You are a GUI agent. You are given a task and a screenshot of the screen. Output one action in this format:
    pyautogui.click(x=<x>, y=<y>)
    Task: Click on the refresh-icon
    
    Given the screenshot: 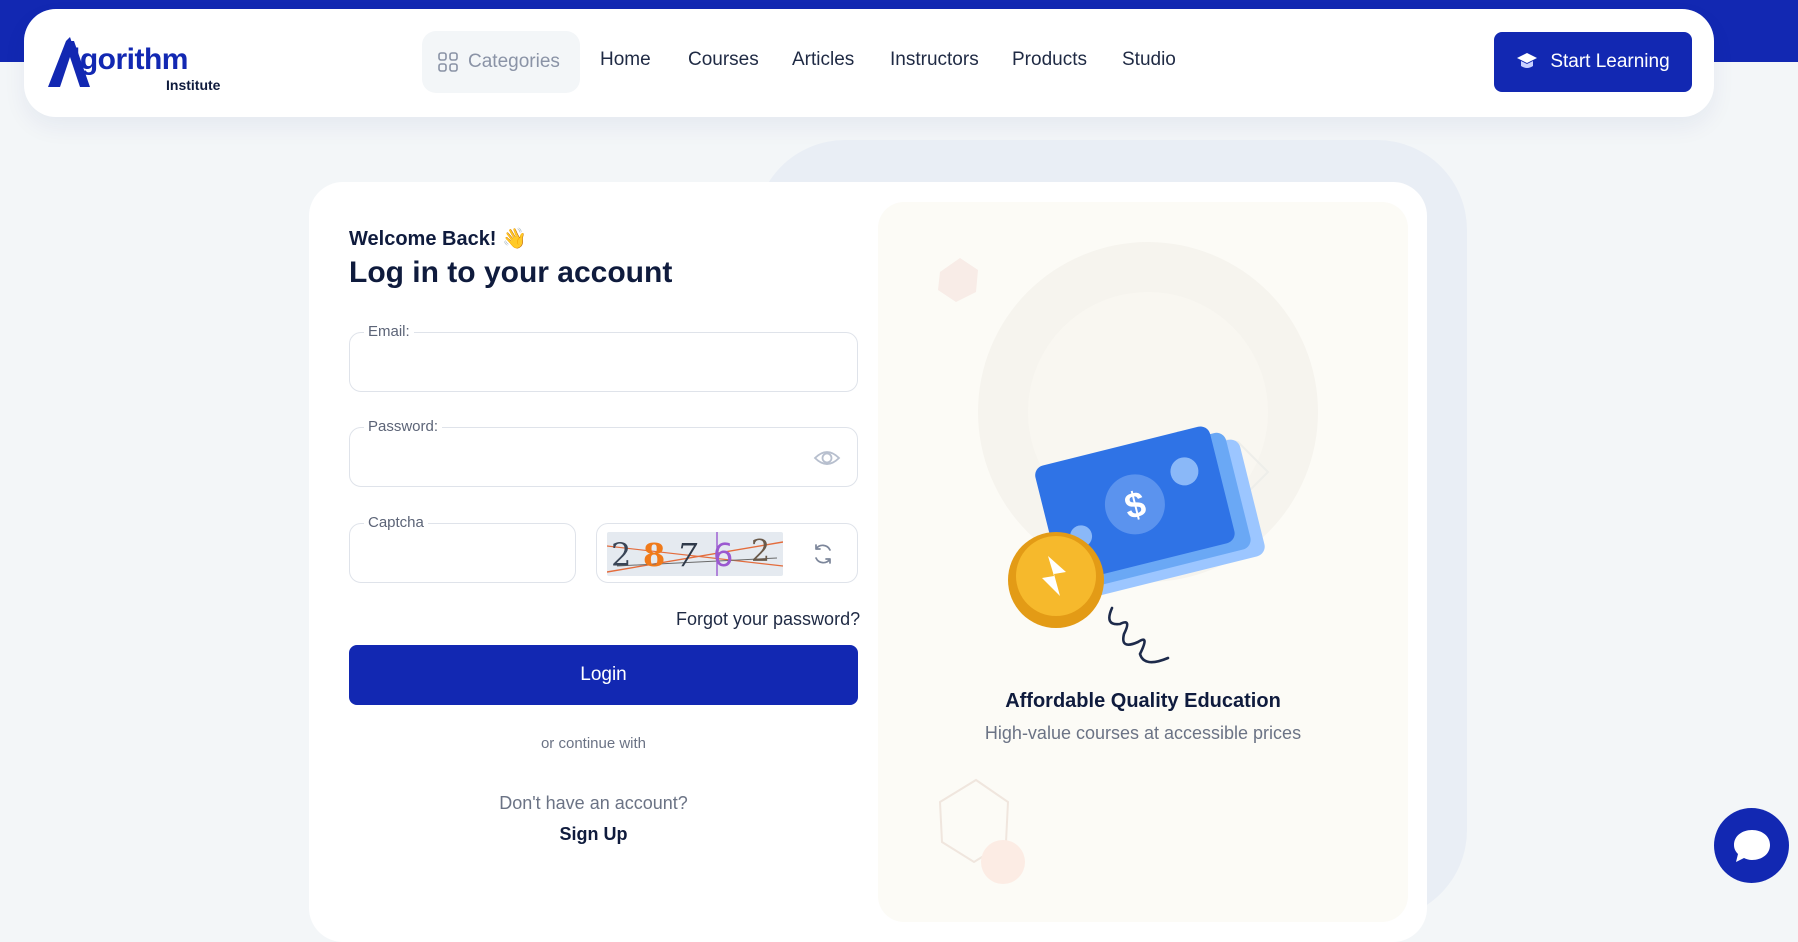 What is the action you would take?
    pyautogui.click(x=823, y=554)
    